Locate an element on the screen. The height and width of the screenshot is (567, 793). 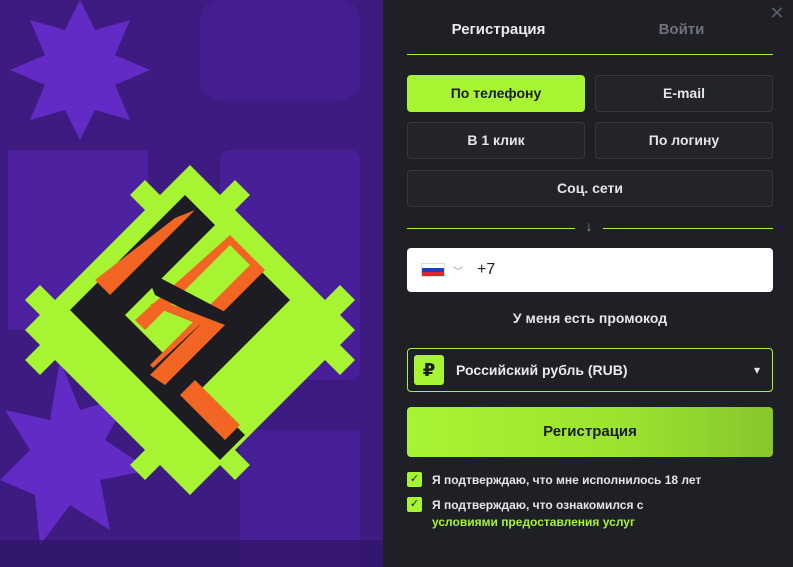
tab-registration: Регистрация is located at coordinates (498, 27).